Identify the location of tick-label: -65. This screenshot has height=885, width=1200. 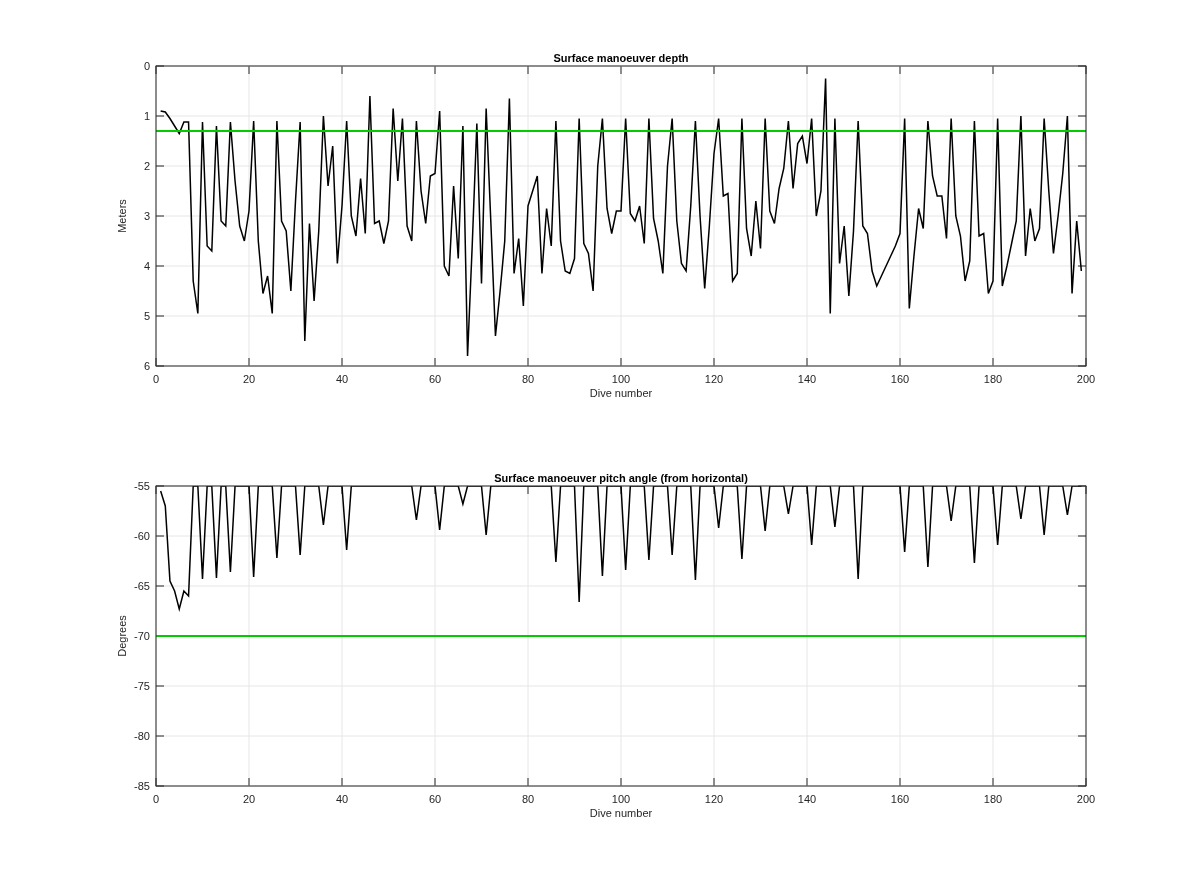
(142, 586).